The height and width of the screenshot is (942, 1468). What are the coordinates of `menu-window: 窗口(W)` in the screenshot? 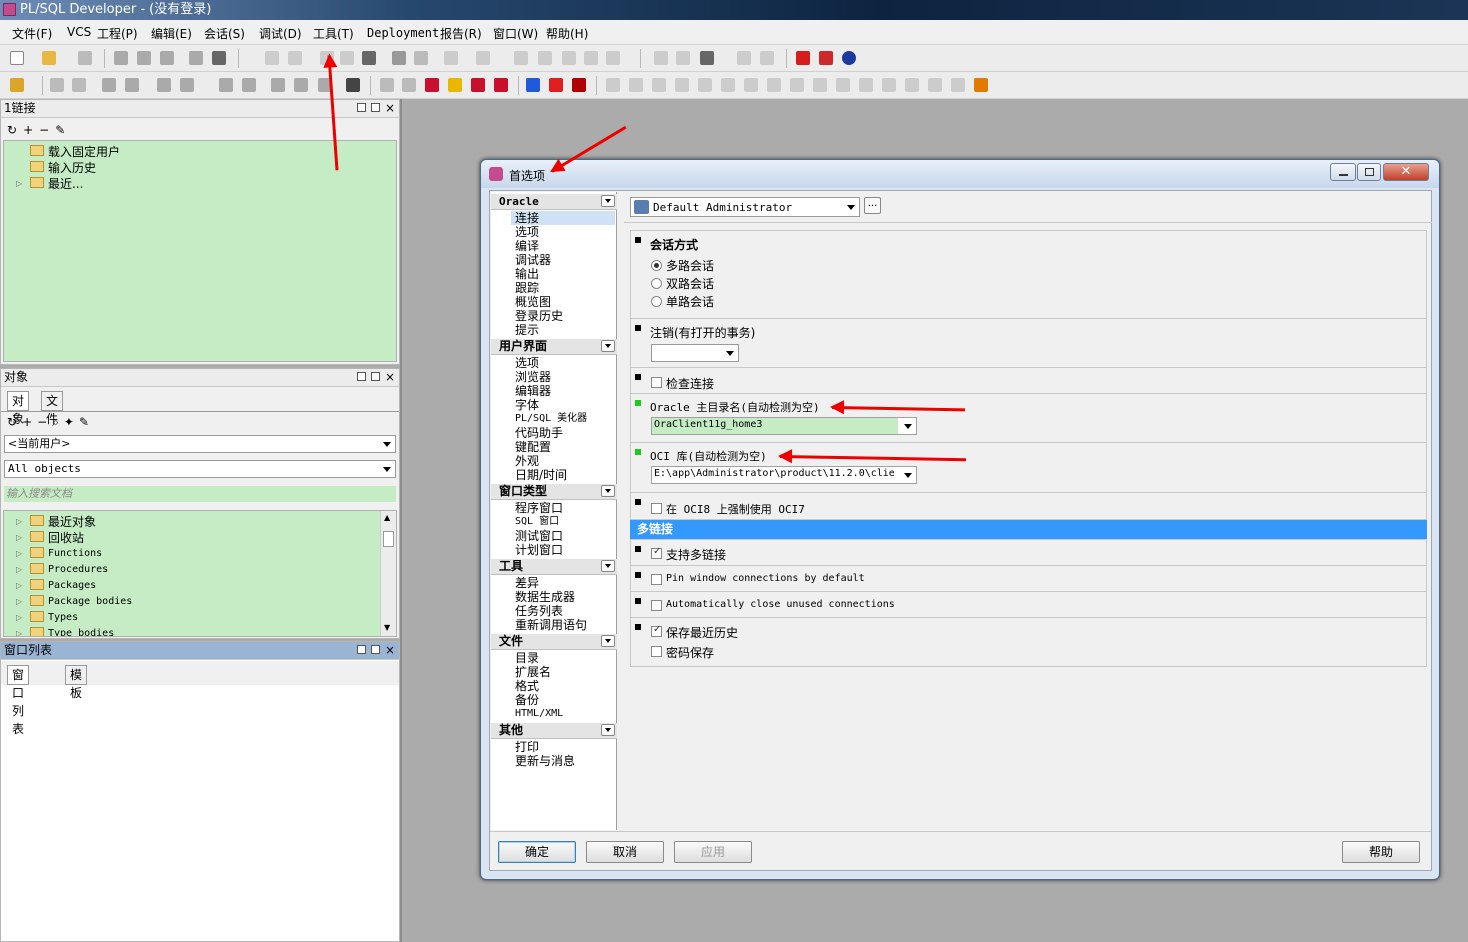 It's located at (515, 33).